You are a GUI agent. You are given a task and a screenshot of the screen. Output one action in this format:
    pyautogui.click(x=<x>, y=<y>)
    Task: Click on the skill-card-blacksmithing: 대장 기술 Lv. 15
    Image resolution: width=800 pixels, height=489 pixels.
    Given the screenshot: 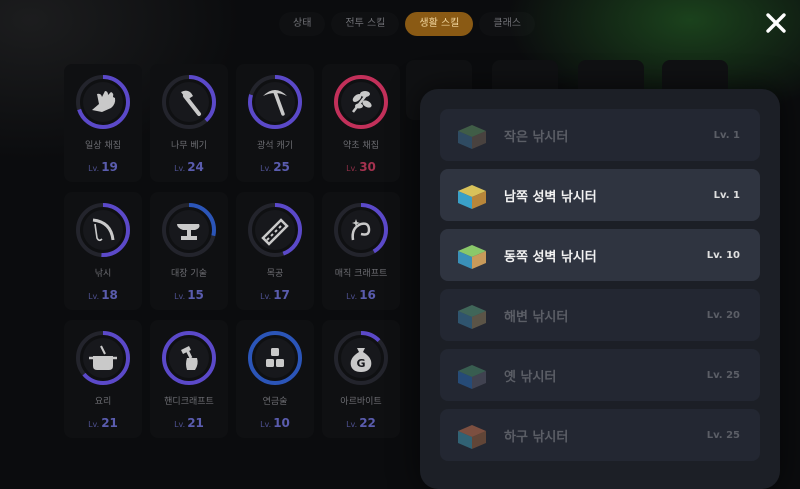 What is the action you would take?
    pyautogui.click(x=189, y=251)
    